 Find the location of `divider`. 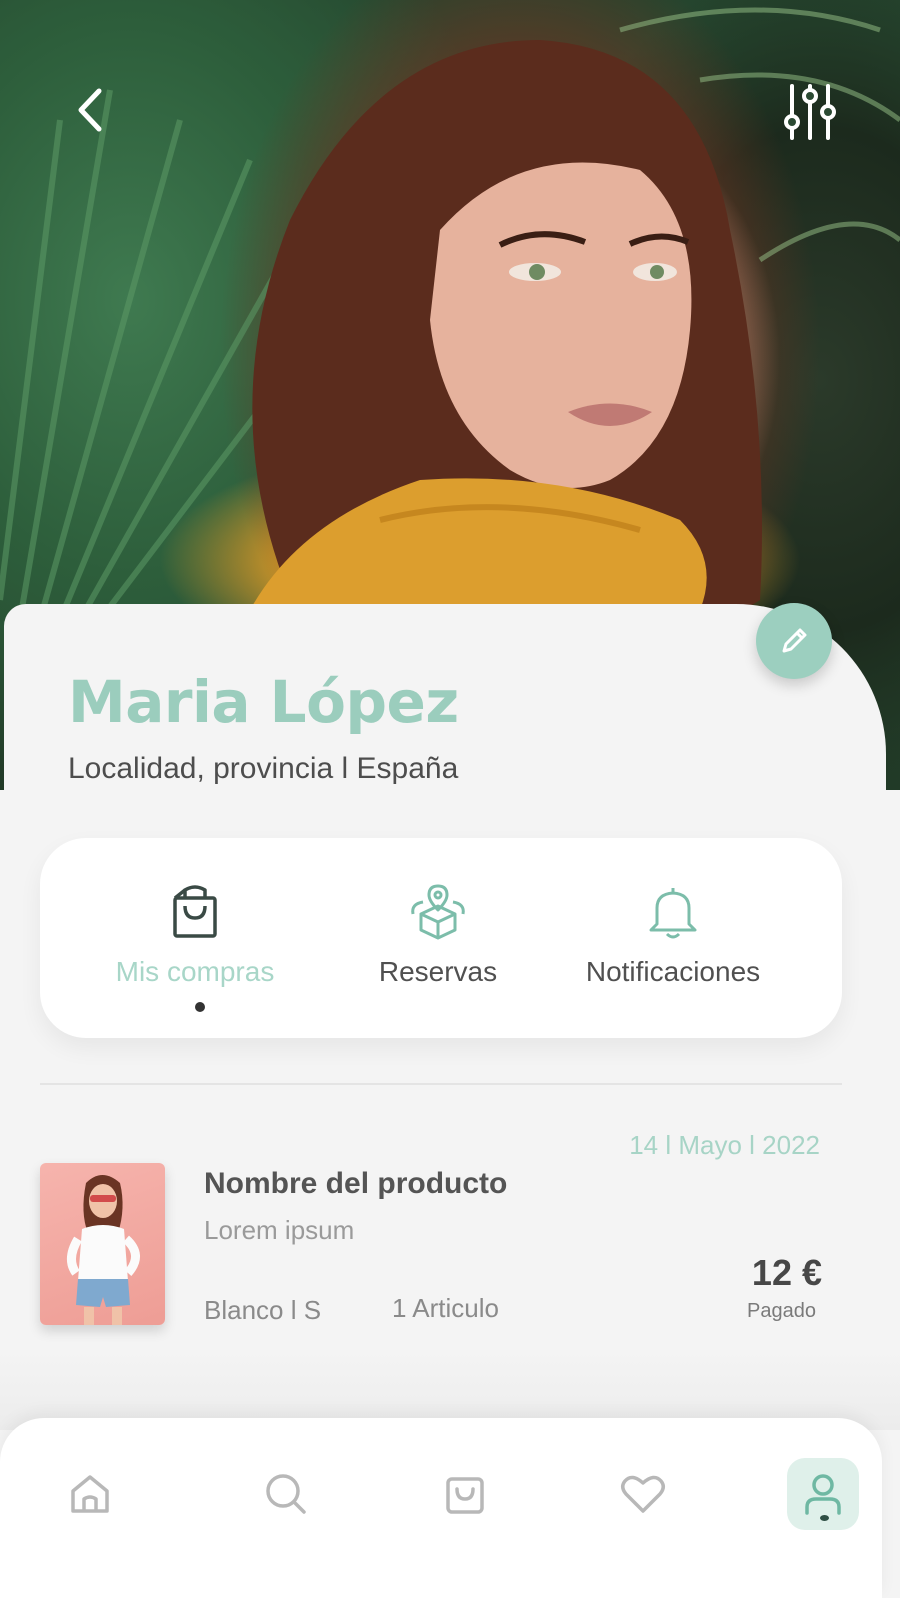

divider is located at coordinates (441, 1084).